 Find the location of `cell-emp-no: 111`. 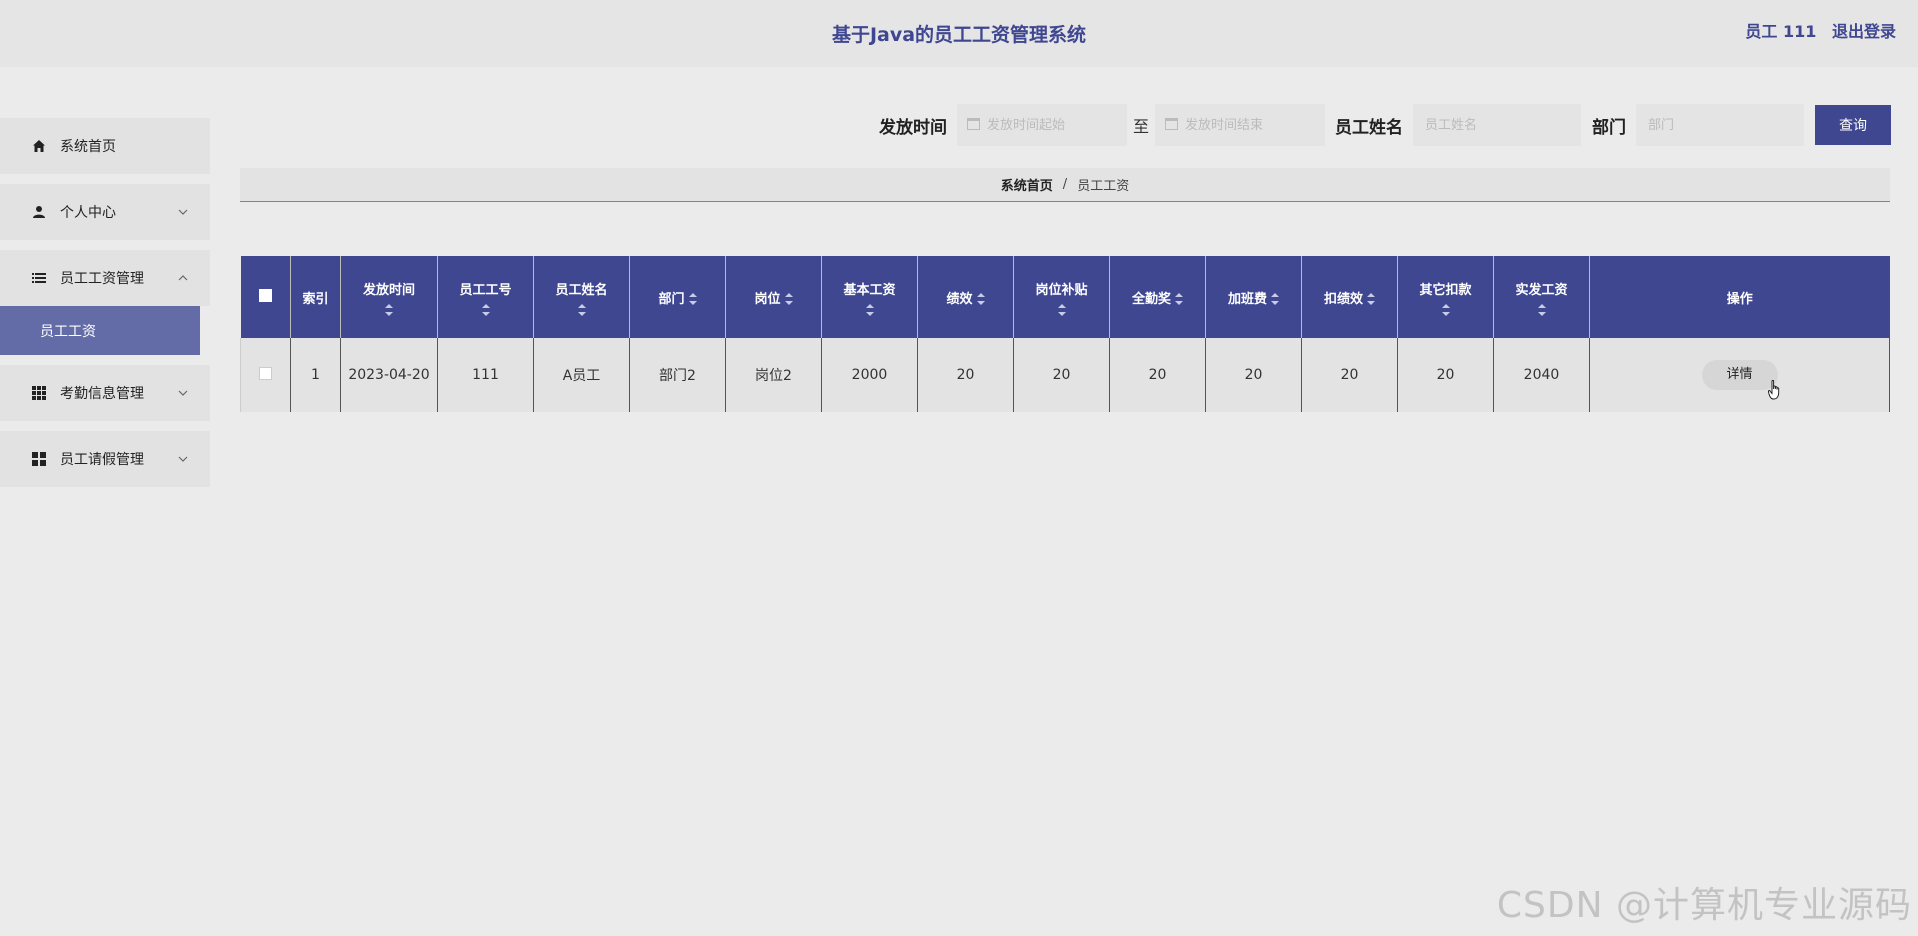

cell-emp-no: 111 is located at coordinates (485, 375).